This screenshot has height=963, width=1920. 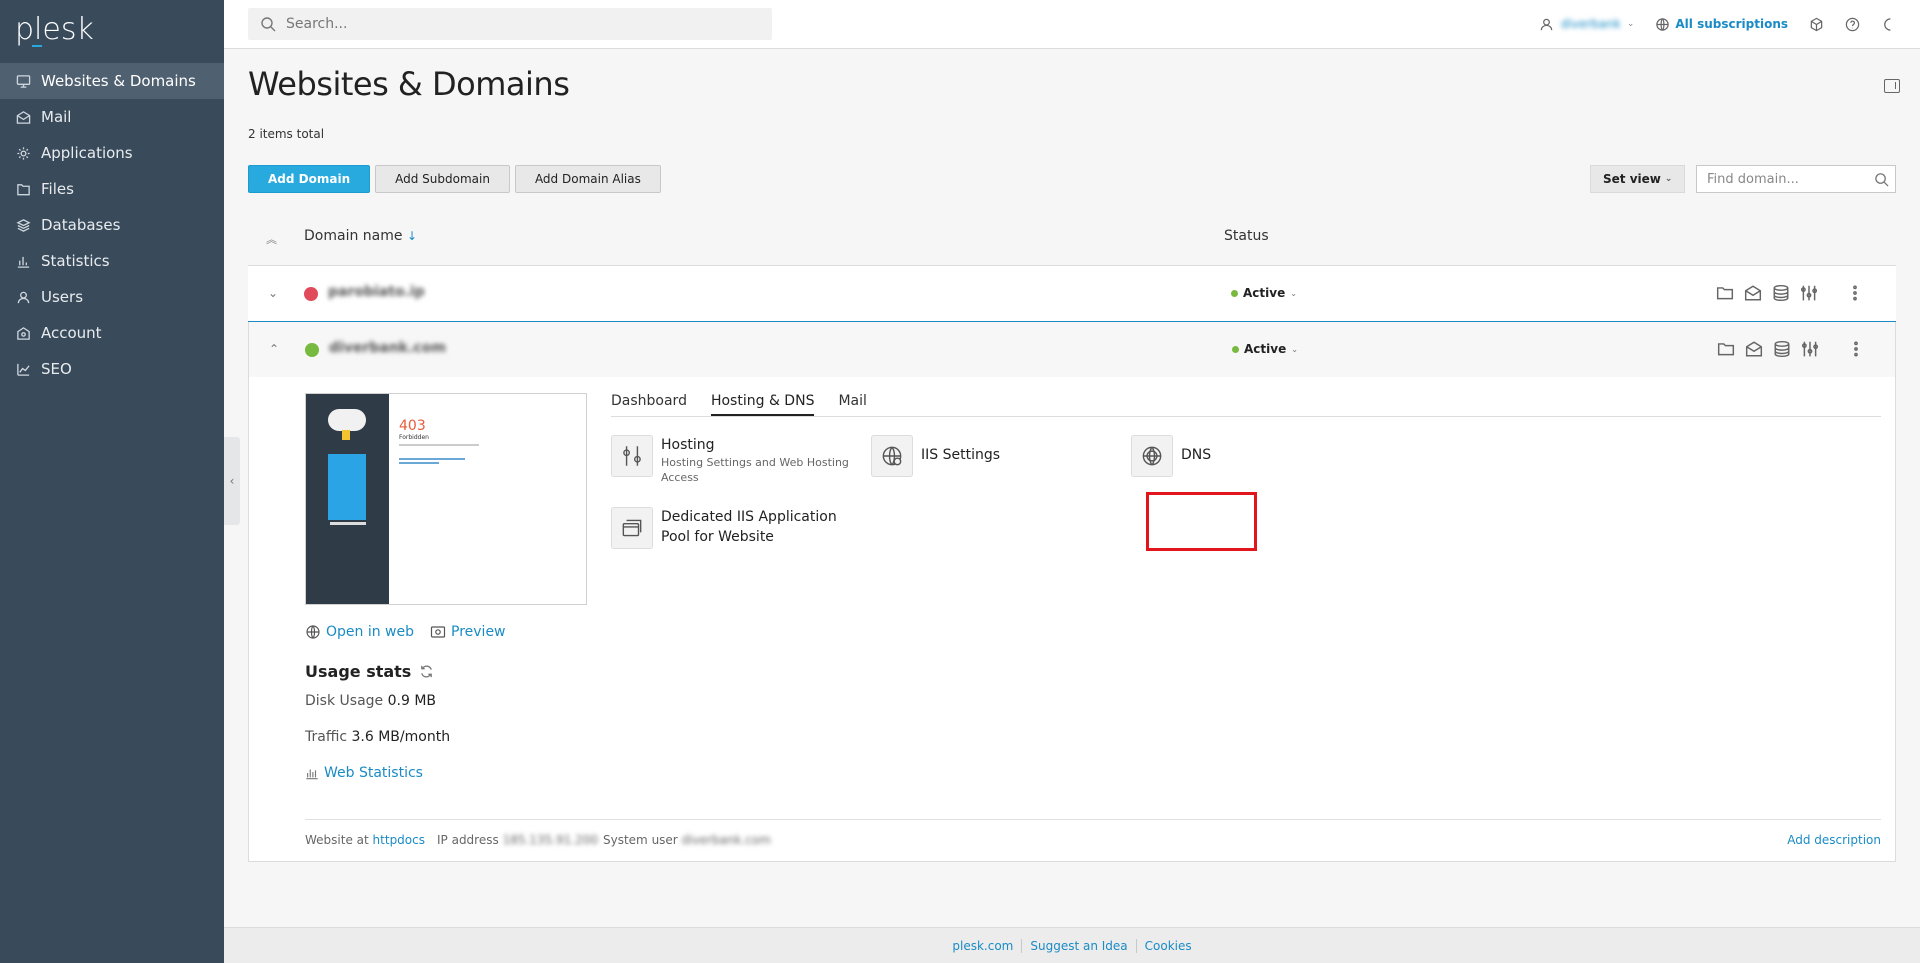 I want to click on logo-accent, so click(x=37, y=46).